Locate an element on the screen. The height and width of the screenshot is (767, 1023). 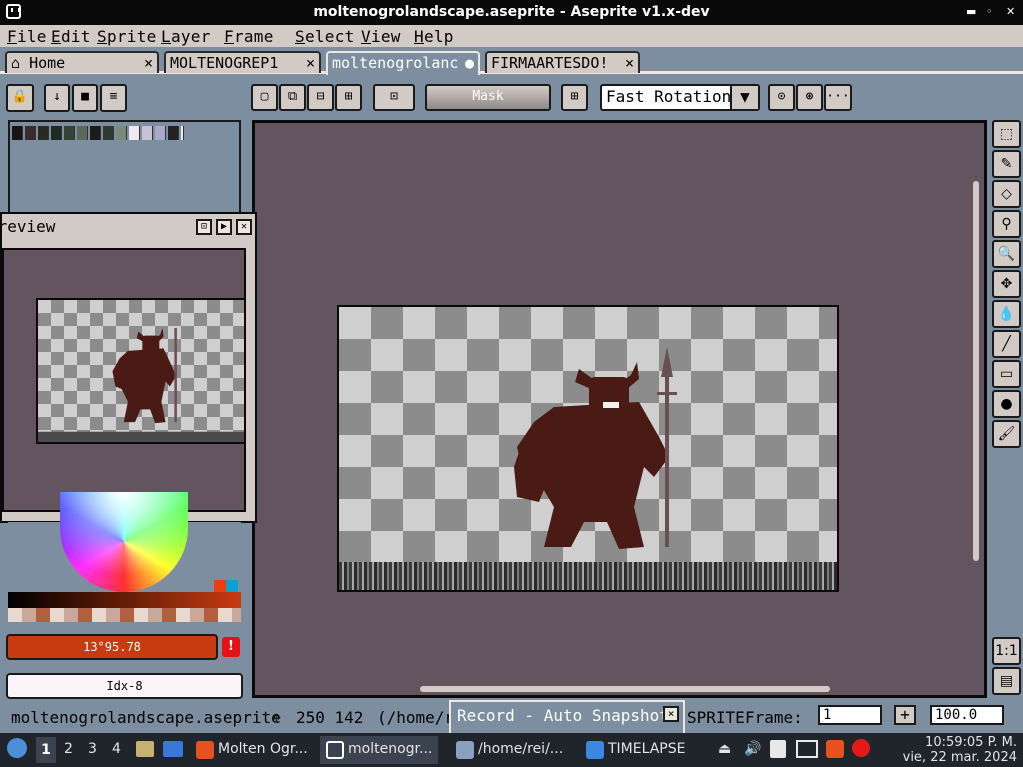
menu-sprite: Sprite is located at coordinates (127, 36).